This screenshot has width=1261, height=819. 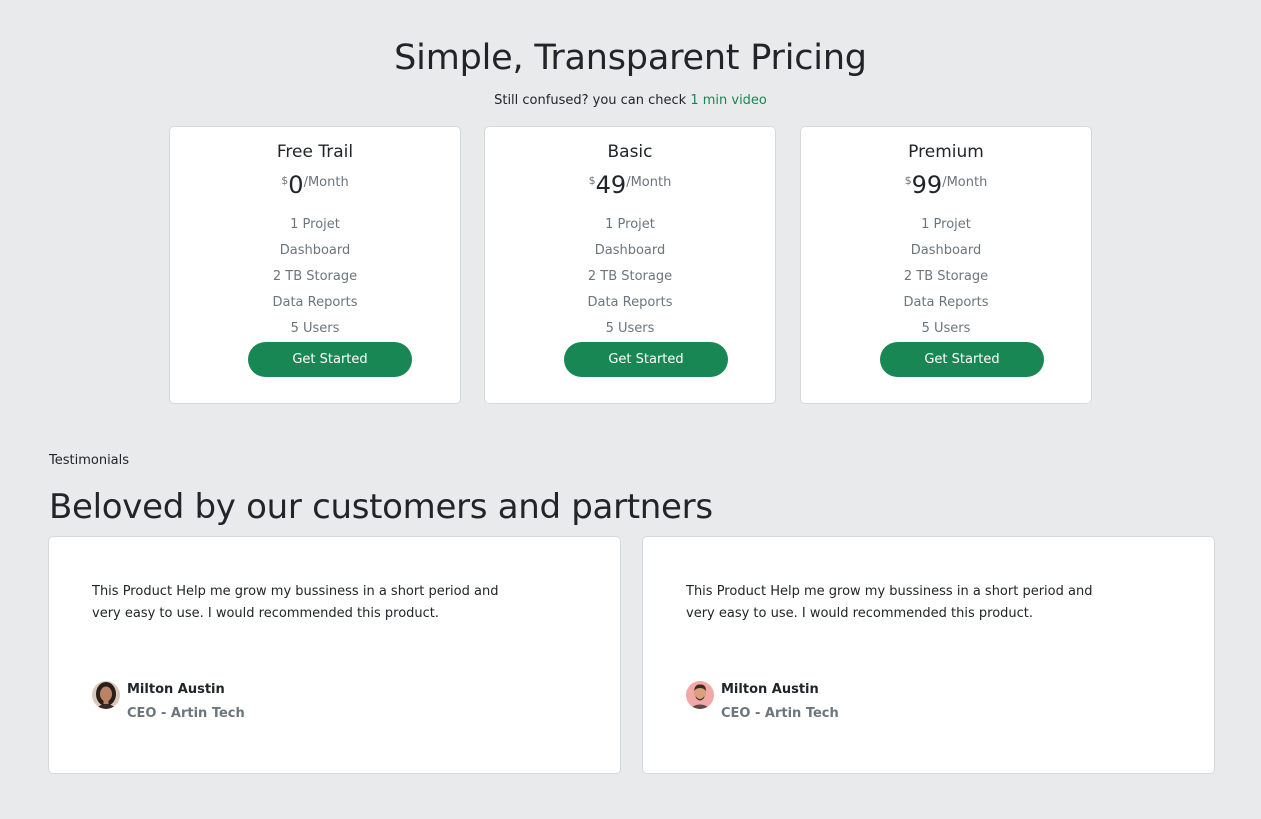 What do you see at coordinates (611, 185) in the screenshot?
I see `price-amount: 49` at bounding box center [611, 185].